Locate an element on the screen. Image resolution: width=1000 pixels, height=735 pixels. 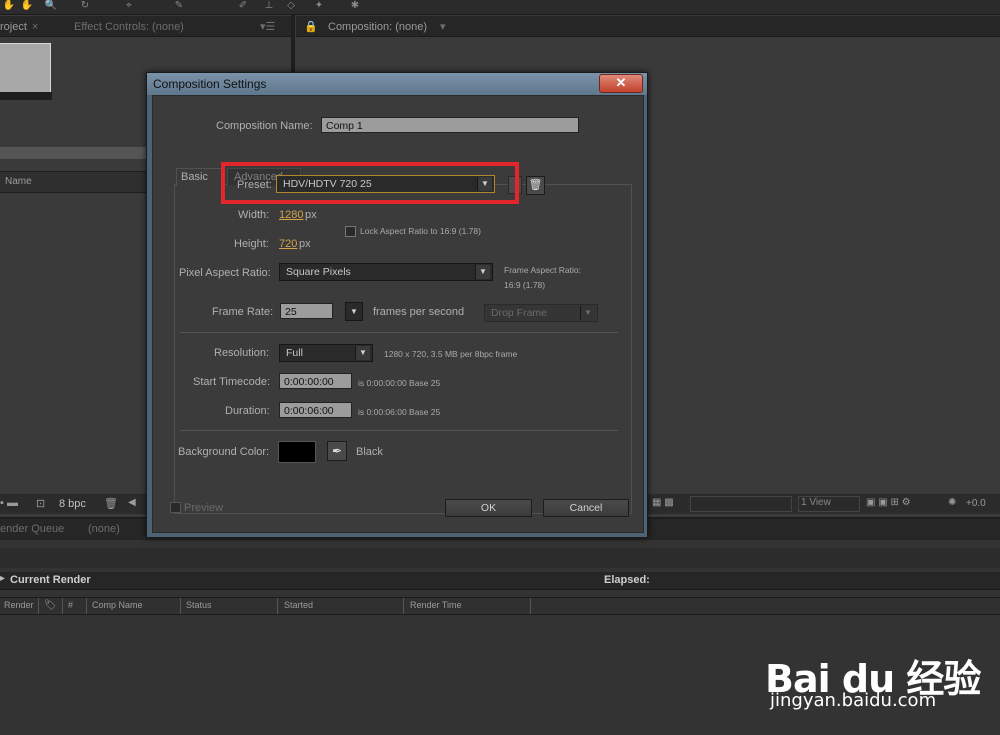
new-comp-icon: ⊡ is located at coordinates (40, 503).